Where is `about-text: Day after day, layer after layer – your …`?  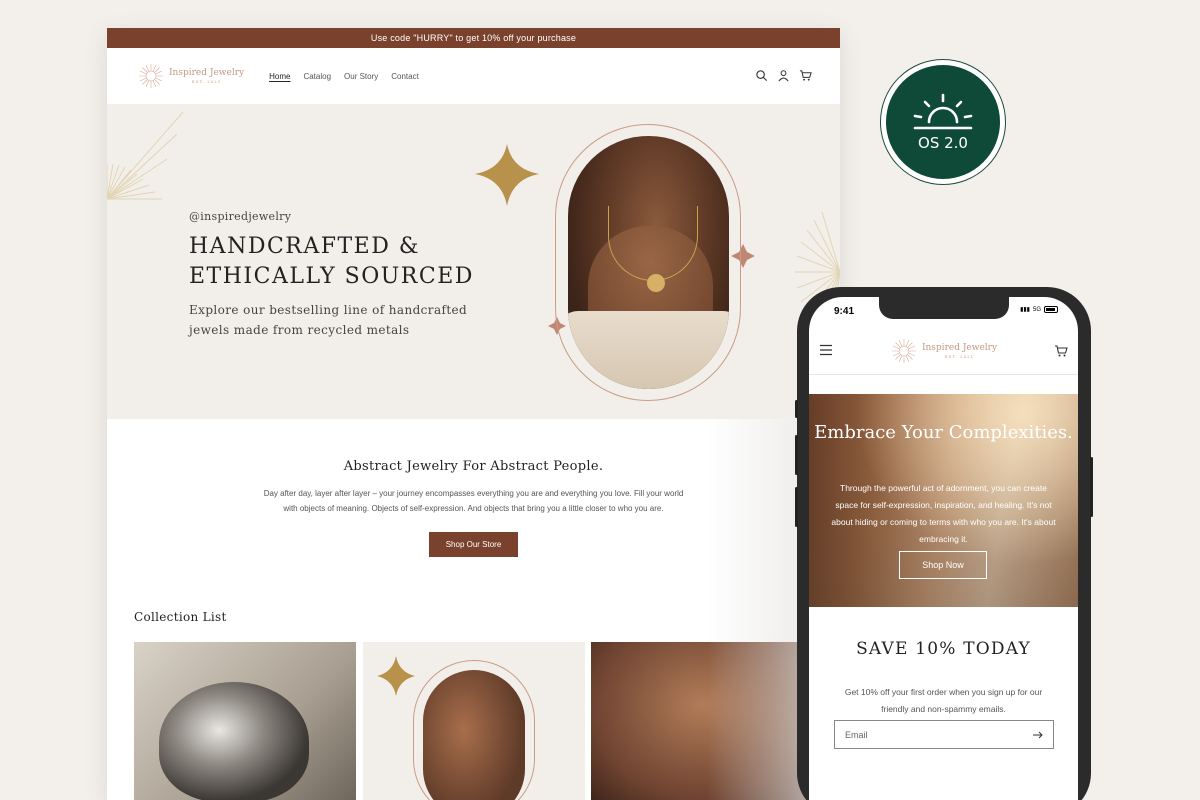
about-text: Day after day, layer after layer – your … is located at coordinates (473, 501).